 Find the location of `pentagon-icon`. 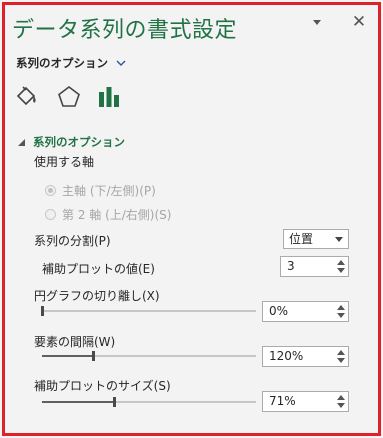

pentagon-icon is located at coordinates (69, 97).